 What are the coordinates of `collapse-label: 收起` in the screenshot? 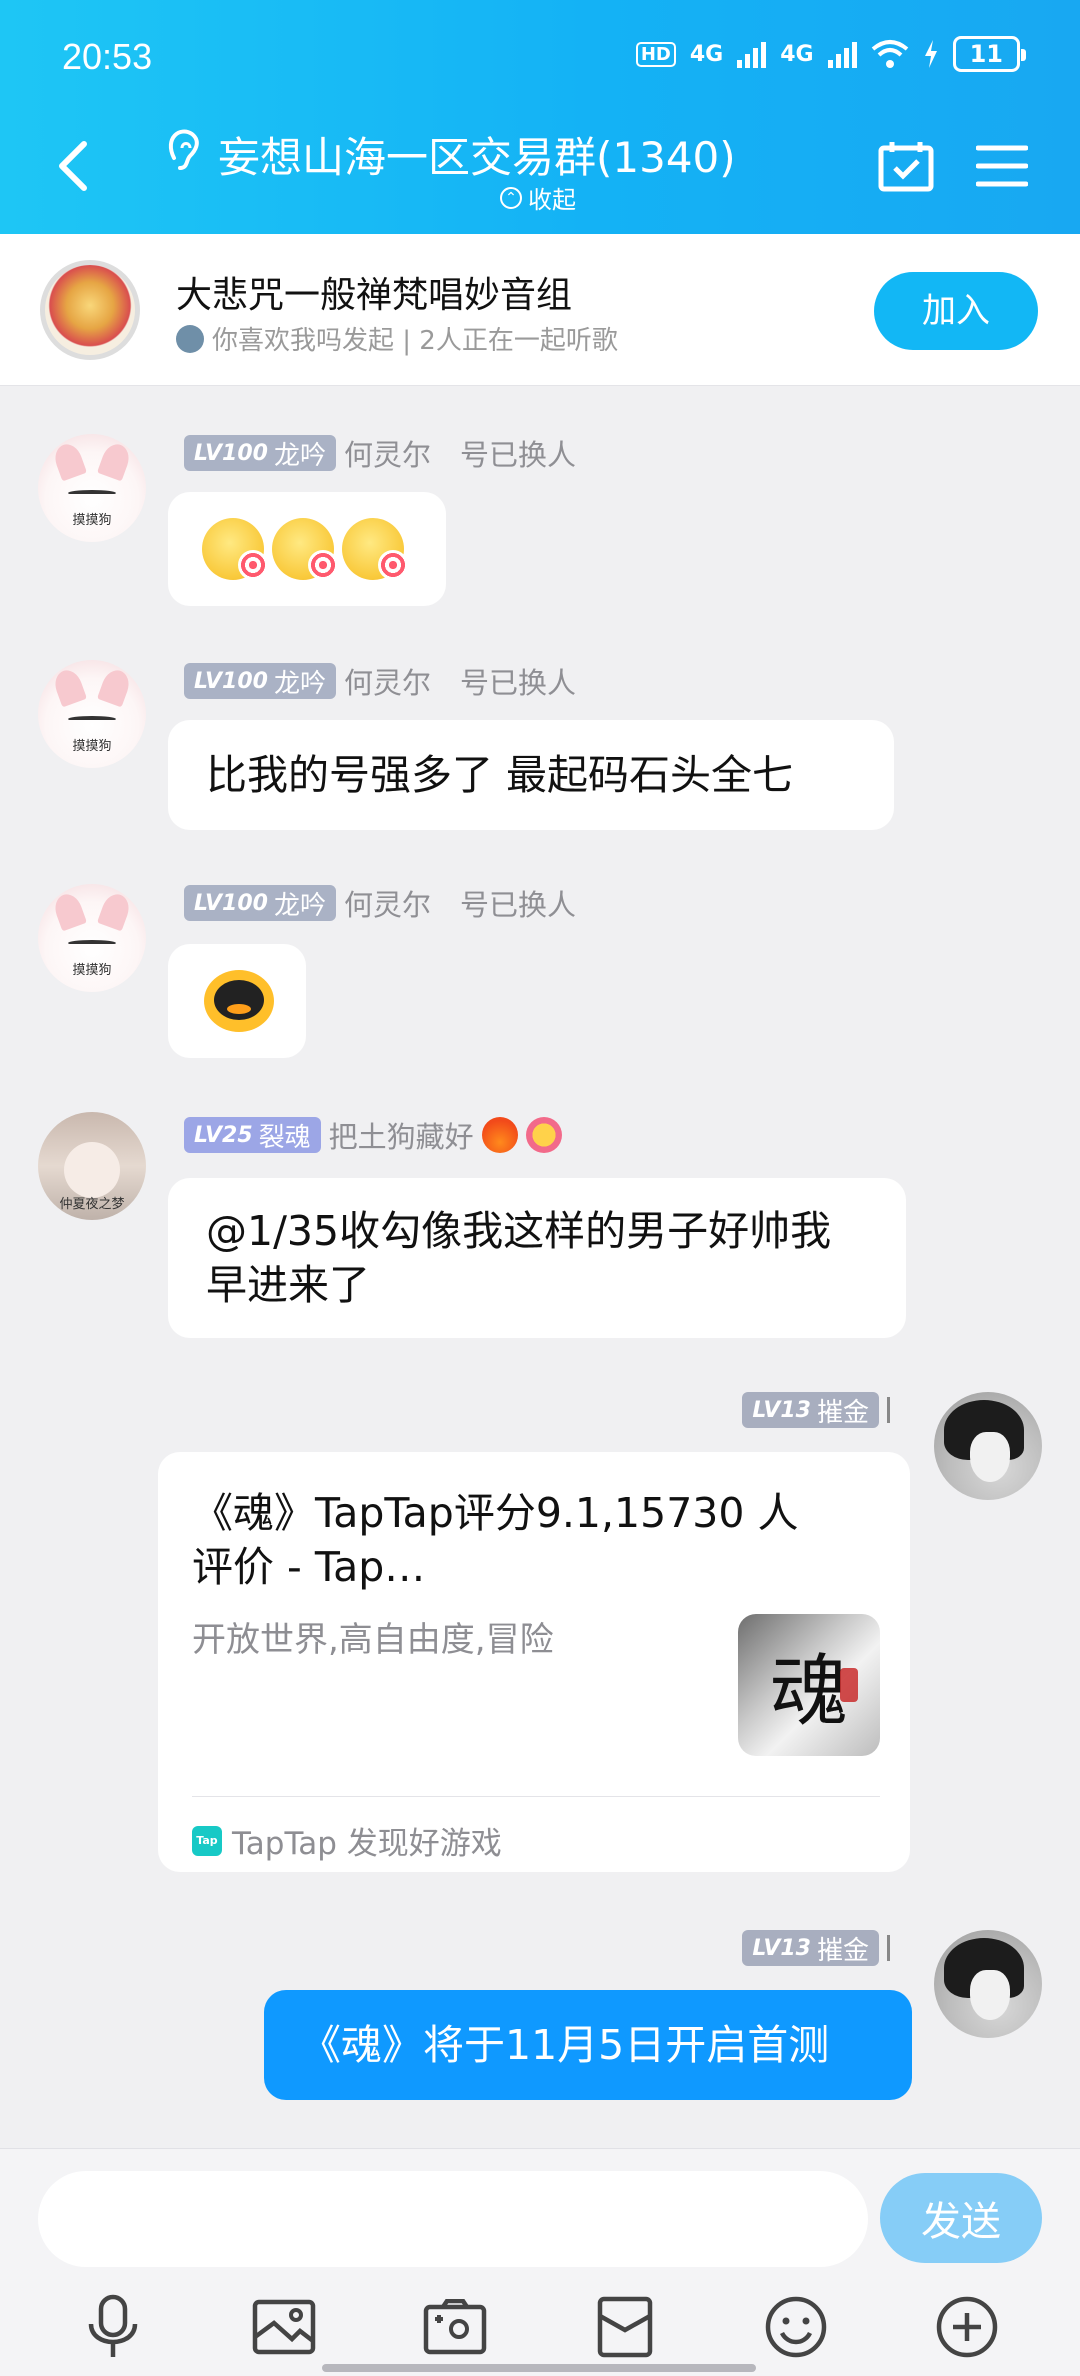 It's located at (552, 200).